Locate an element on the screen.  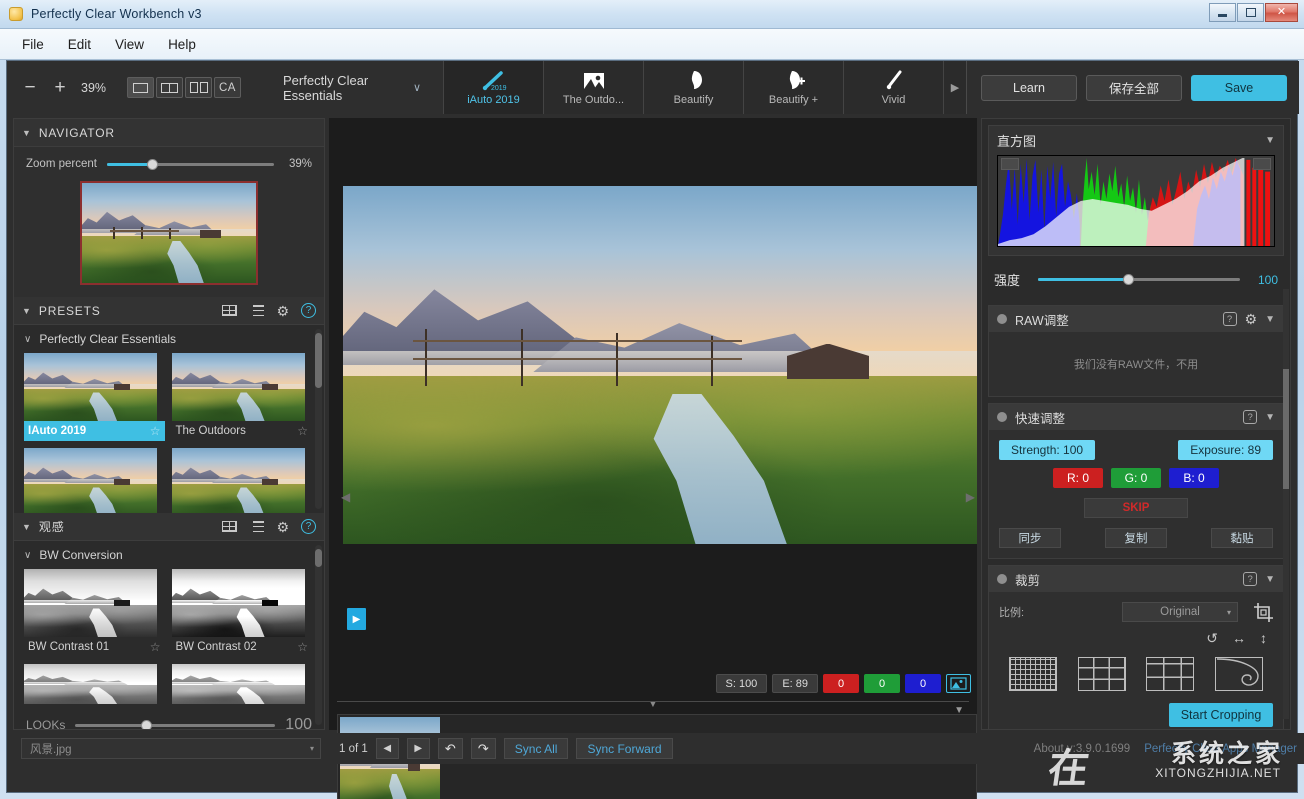
look-item-bw-contrast-02: BW Contrast 02 ☆ is located at coordinates (242, 613).